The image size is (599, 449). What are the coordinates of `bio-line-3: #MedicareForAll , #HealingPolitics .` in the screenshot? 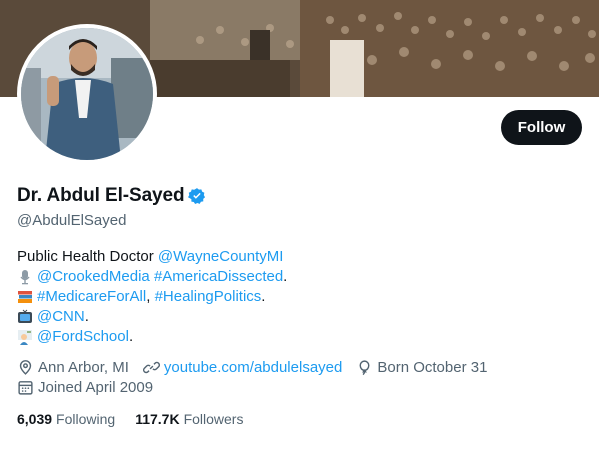 It's located at (152, 297).